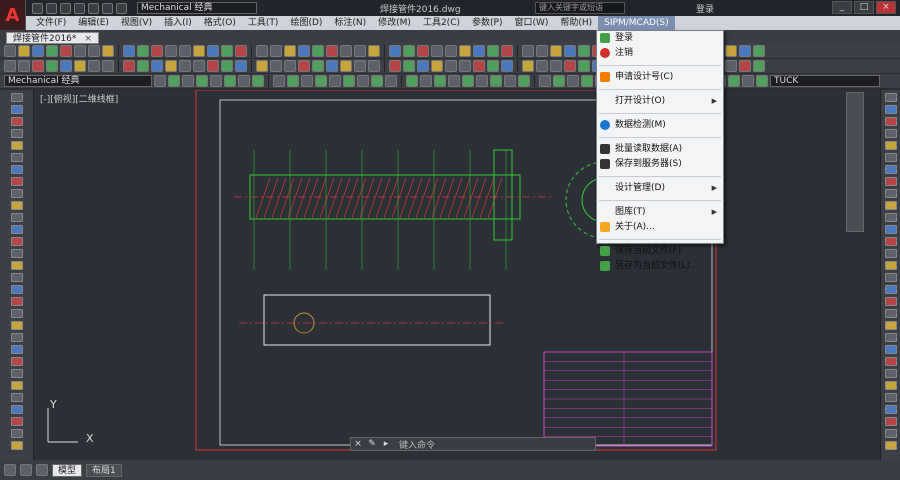 The width and height of the screenshot is (900, 480). I want to click on menu-item: 修改(M), so click(394, 23).